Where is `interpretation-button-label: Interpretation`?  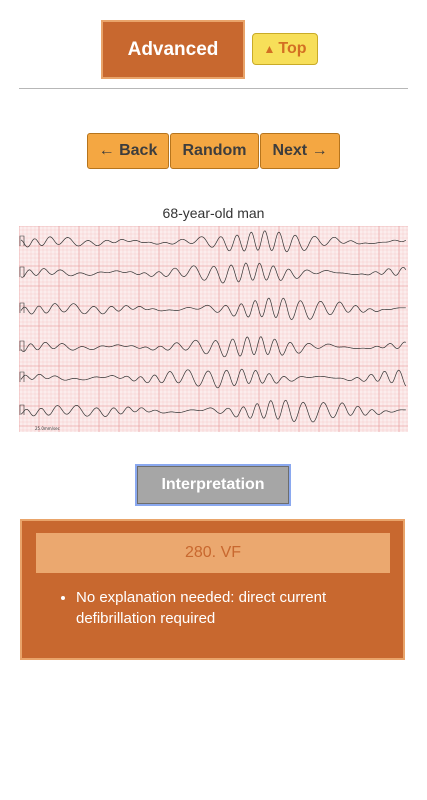
interpretation-button-label: Interpretation is located at coordinates (213, 484).